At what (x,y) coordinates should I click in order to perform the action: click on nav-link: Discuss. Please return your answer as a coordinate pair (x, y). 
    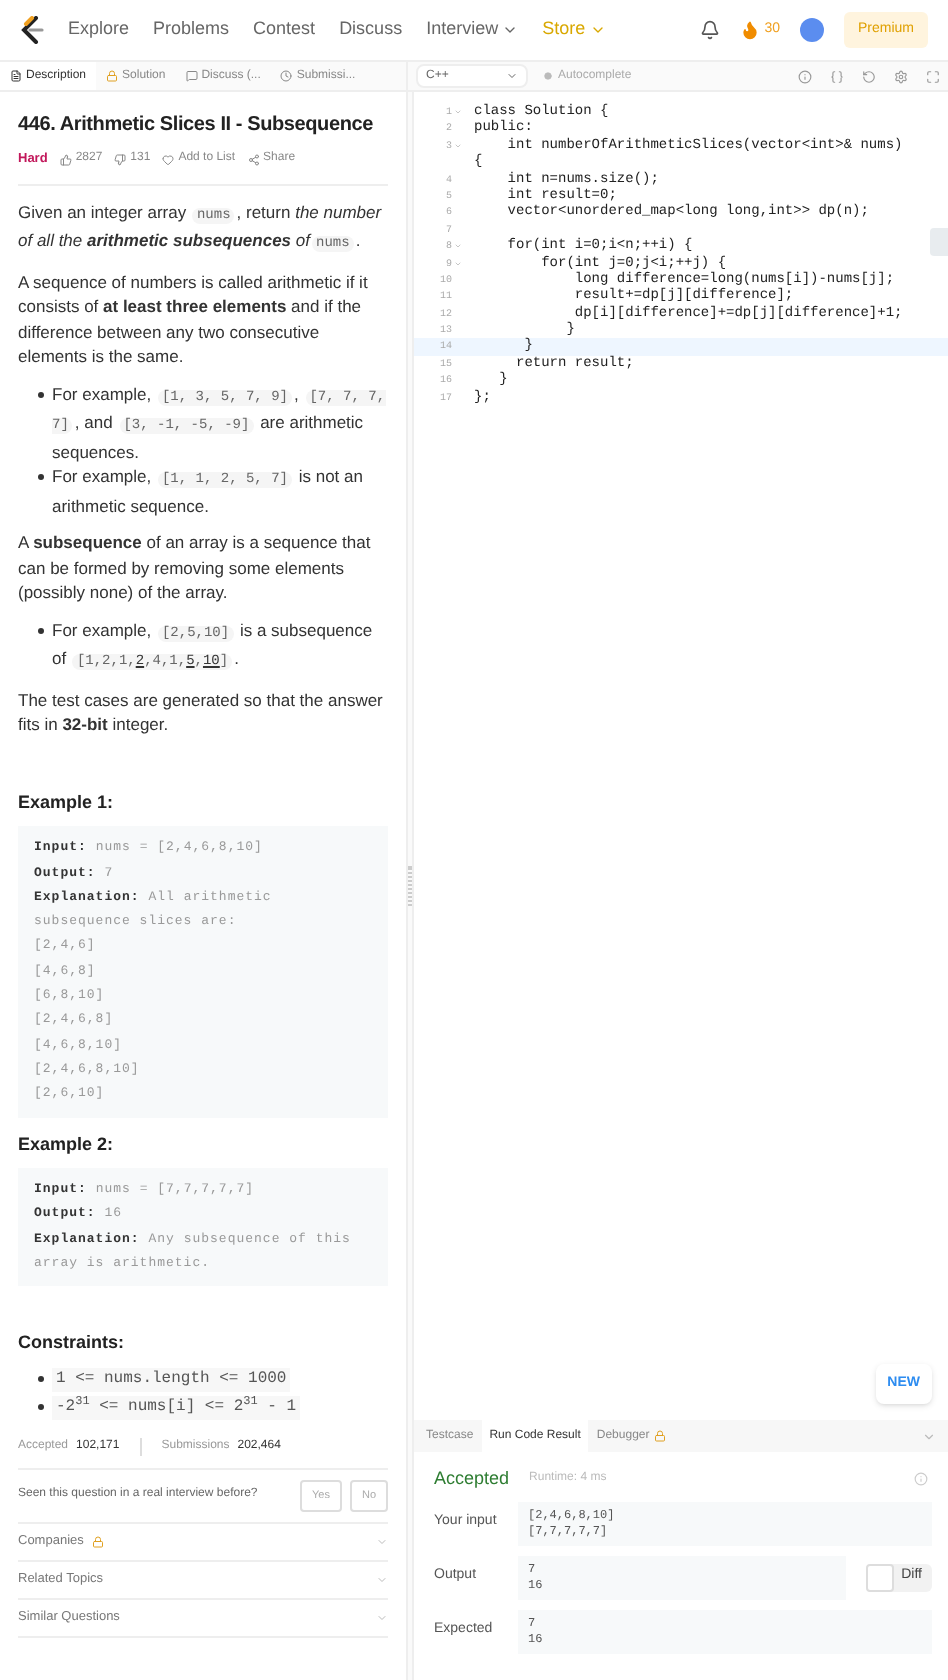
    Looking at the image, I should click on (371, 30).